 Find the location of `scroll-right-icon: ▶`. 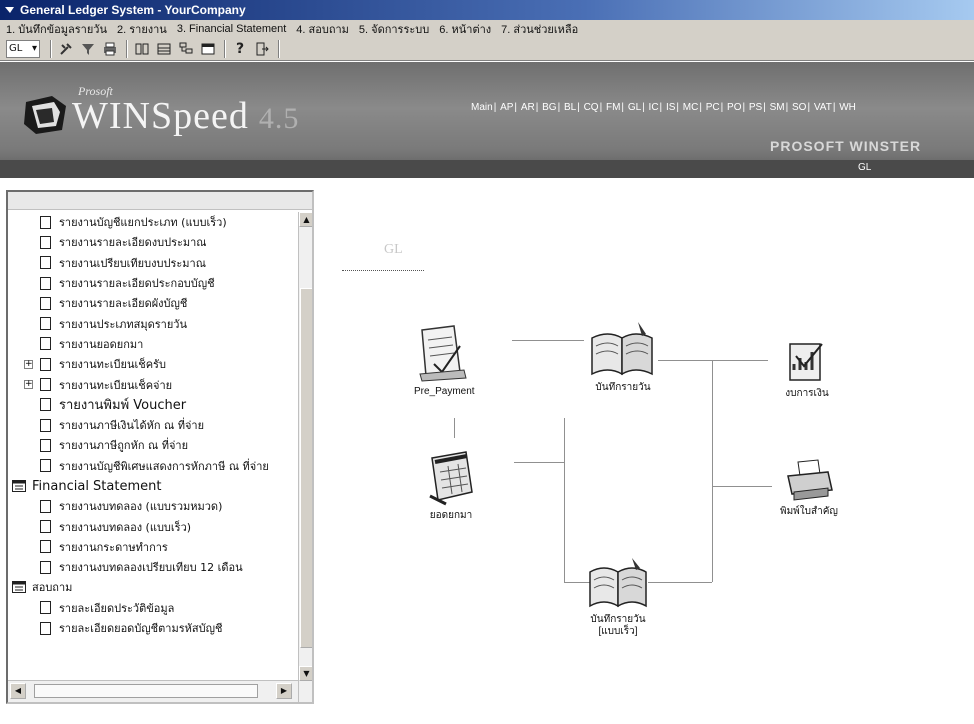

scroll-right-icon: ▶ is located at coordinates (284, 691).